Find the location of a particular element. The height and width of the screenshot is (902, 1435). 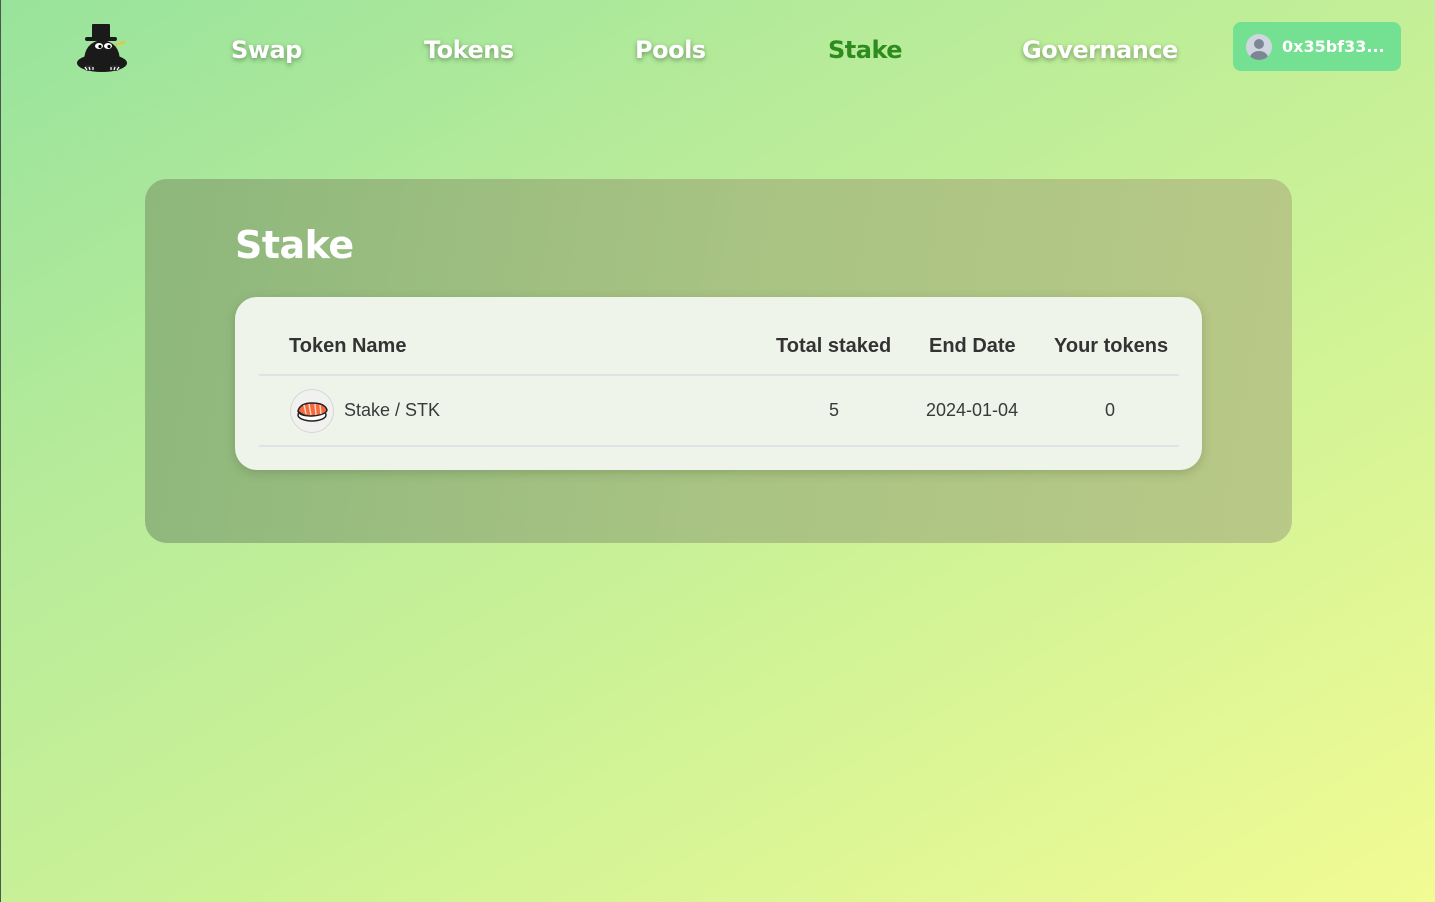

column-header-total-staked: Total staked is located at coordinates (834, 346).